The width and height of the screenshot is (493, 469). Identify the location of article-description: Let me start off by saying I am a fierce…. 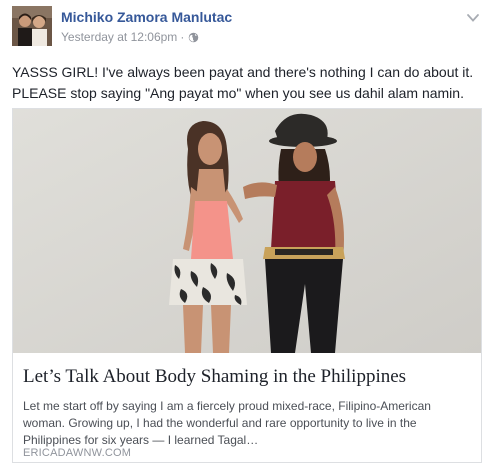
(248, 423).